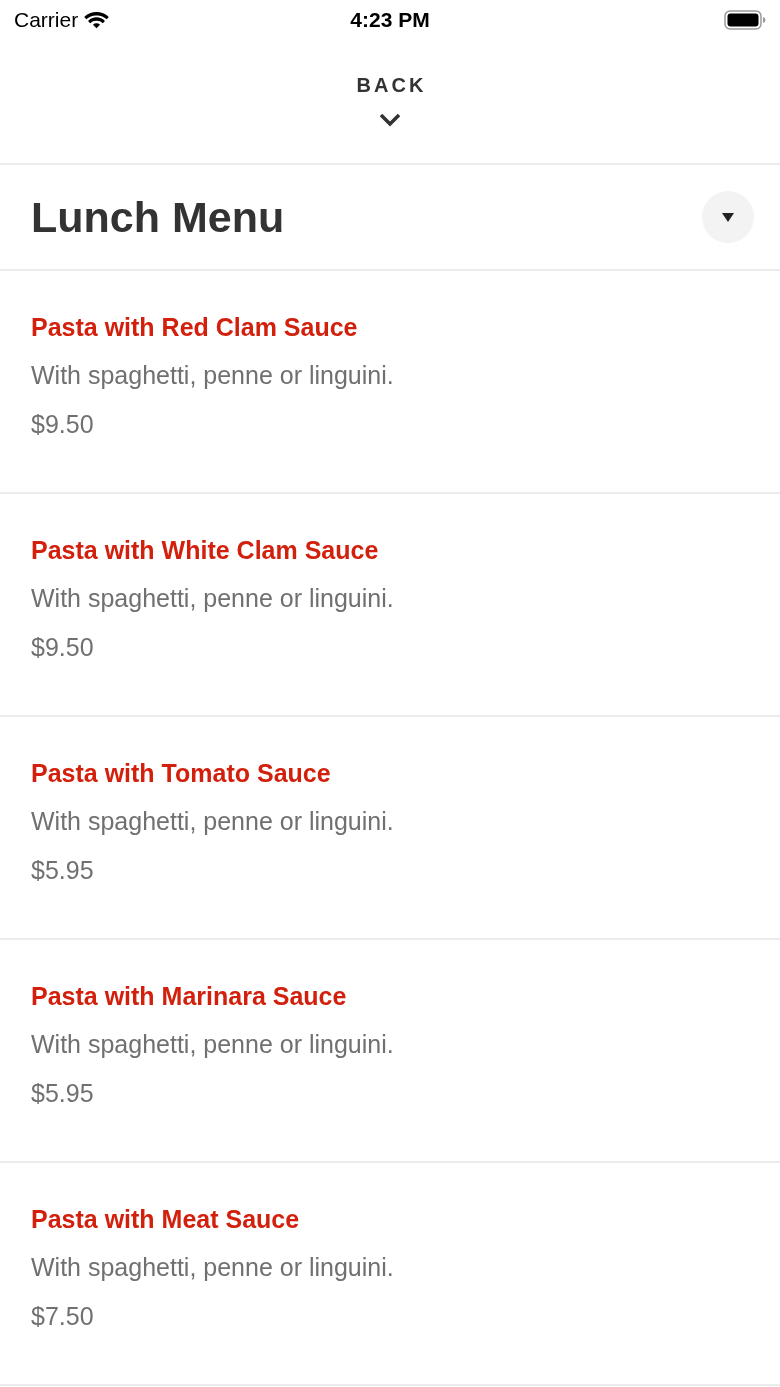 This screenshot has height=1387, width=780. Describe the element at coordinates (194, 327) in the screenshot. I see `menu-item-name: Pasta with Red Clam Sauce` at that location.